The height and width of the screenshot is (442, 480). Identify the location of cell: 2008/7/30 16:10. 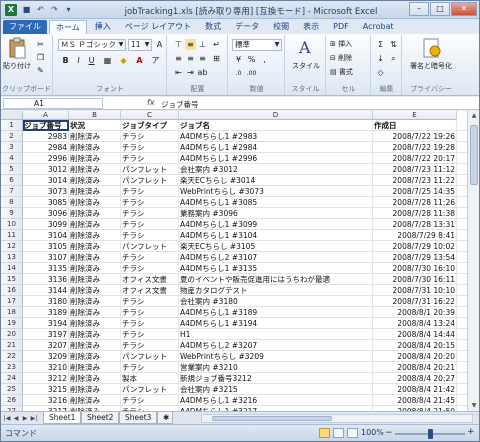
(415, 268).